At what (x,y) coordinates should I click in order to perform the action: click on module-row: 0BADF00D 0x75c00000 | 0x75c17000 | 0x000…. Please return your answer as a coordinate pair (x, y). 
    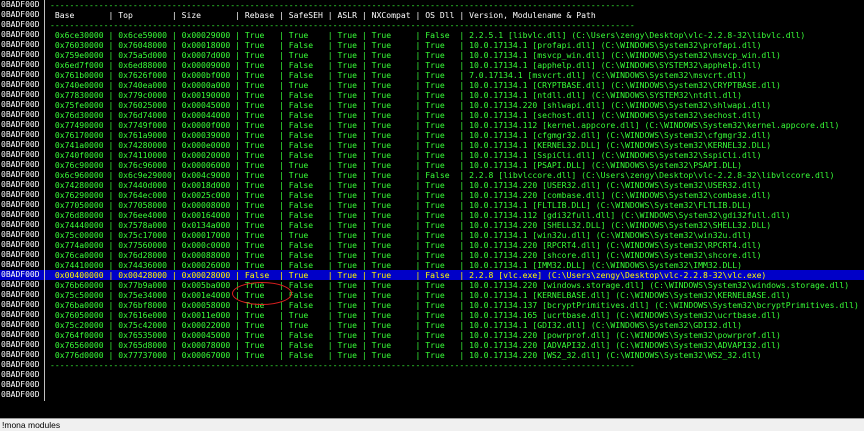
    Looking at the image, I should click on (432, 235).